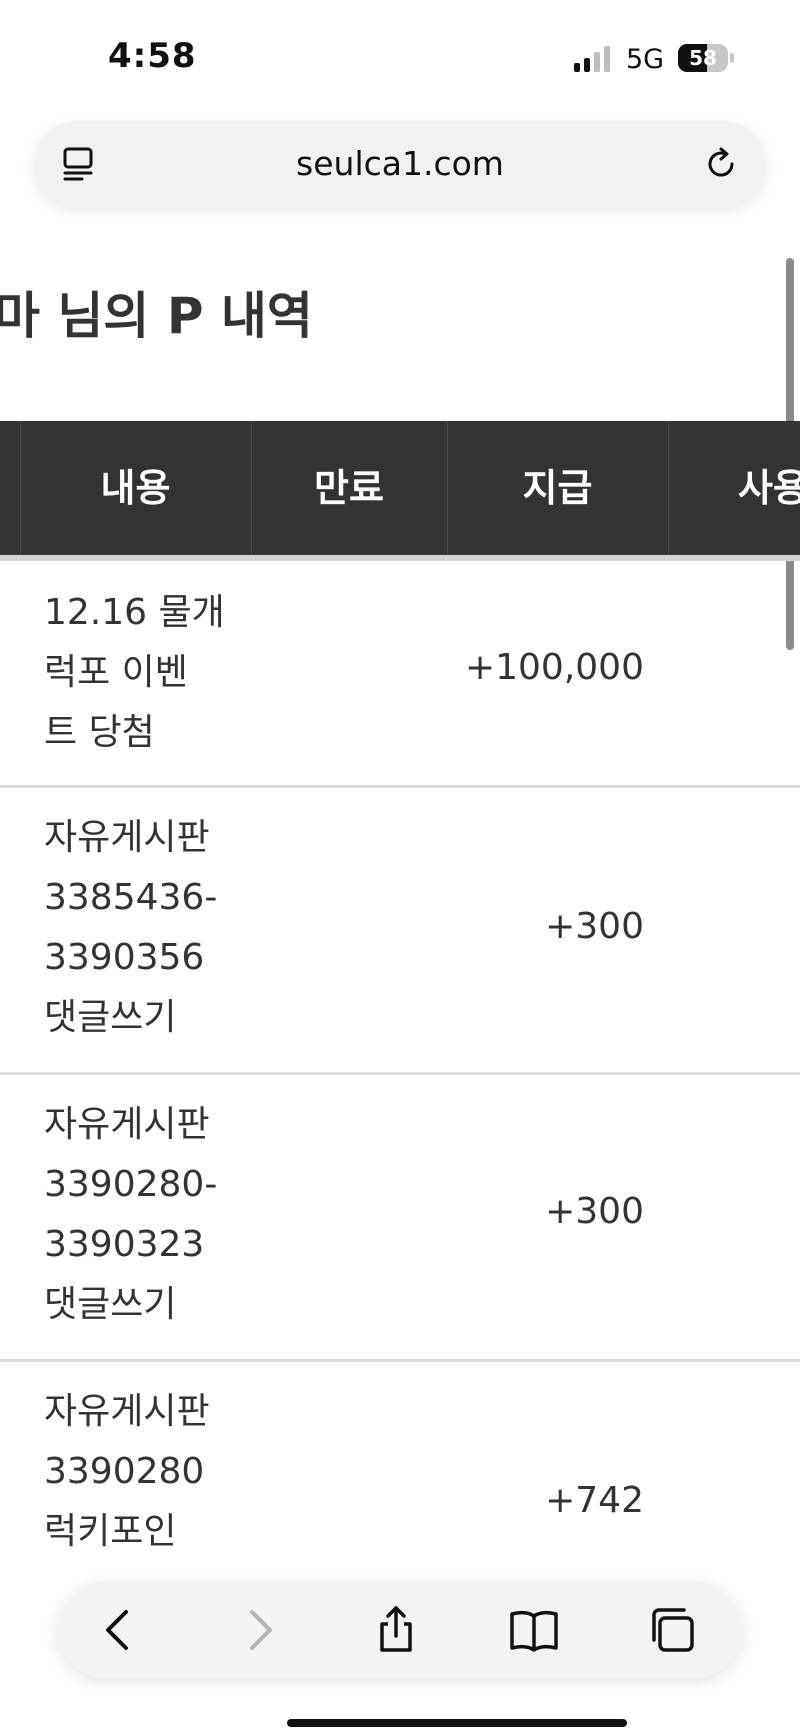  Describe the element at coordinates (131, 1214) in the screenshot. I see `row-content: 자유게시판 3390280- 3390323 댓글쓰기` at that location.